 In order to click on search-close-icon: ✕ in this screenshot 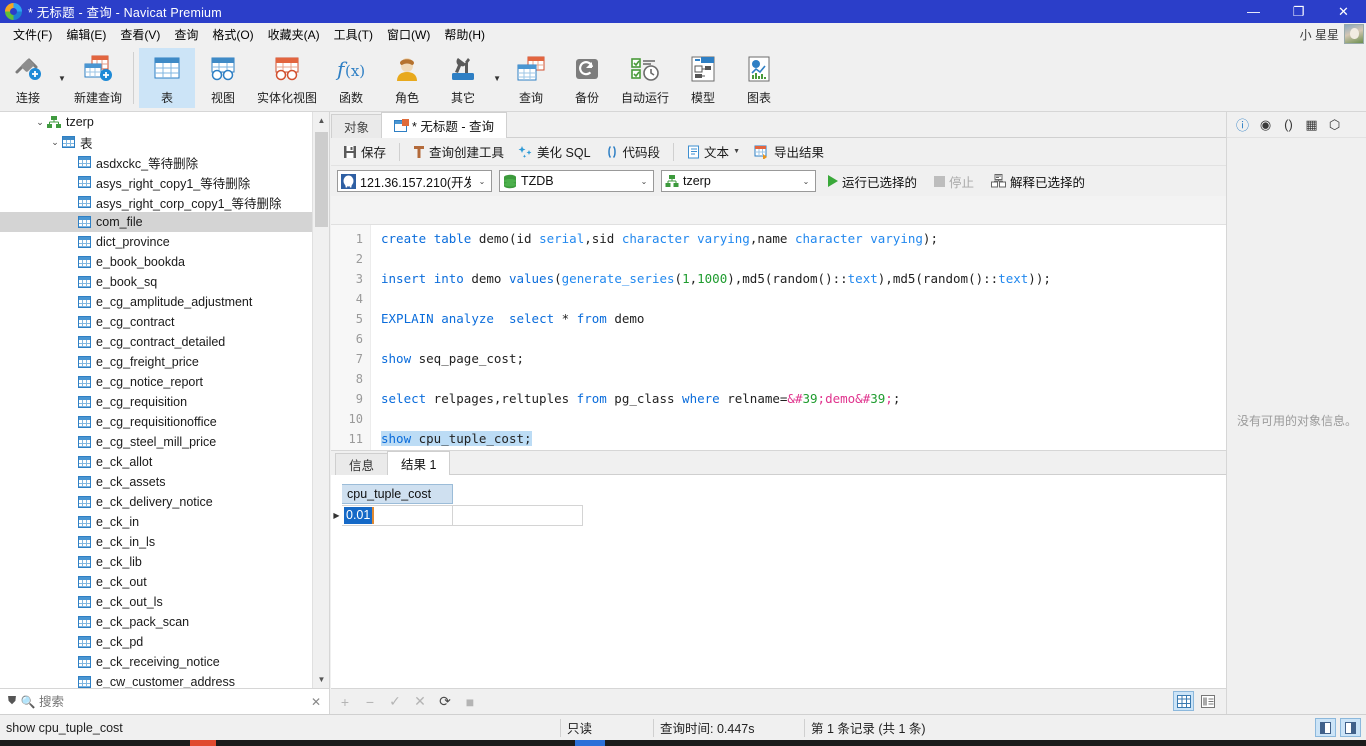, I will do `click(316, 702)`.